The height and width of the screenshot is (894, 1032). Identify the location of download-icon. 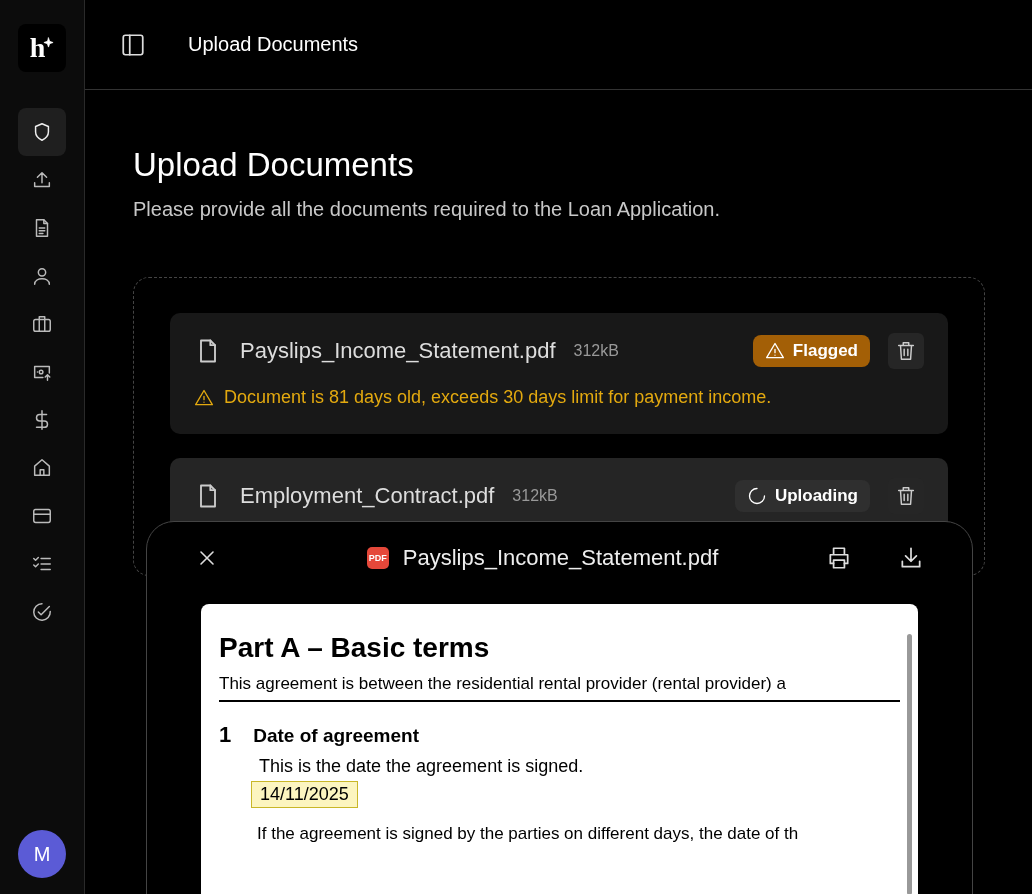
(911, 558).